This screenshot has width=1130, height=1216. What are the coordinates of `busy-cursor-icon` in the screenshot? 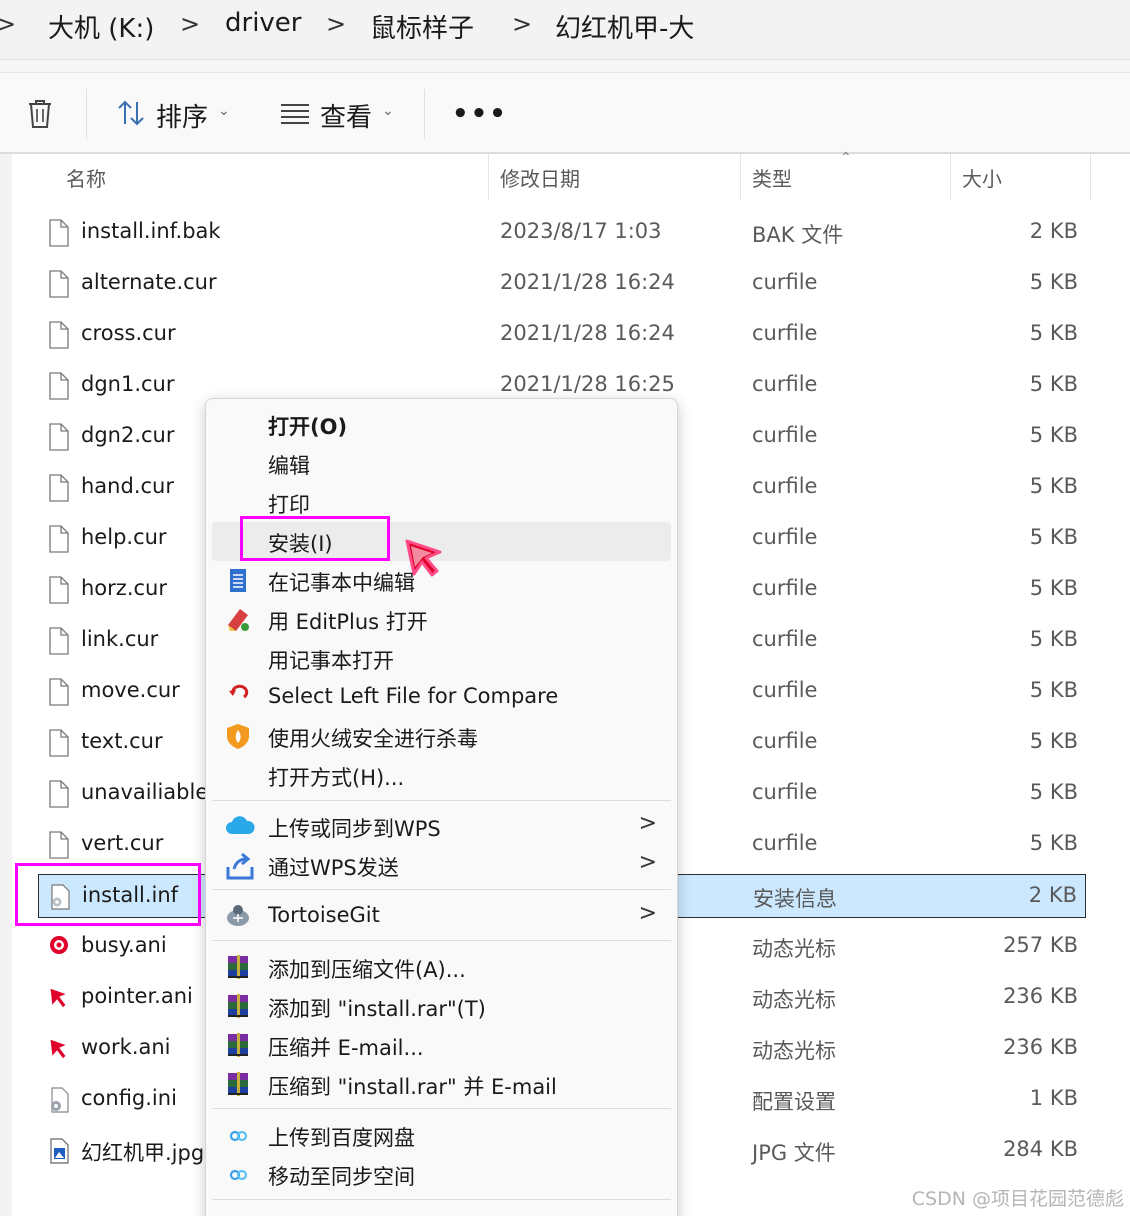 It's located at (59, 947).